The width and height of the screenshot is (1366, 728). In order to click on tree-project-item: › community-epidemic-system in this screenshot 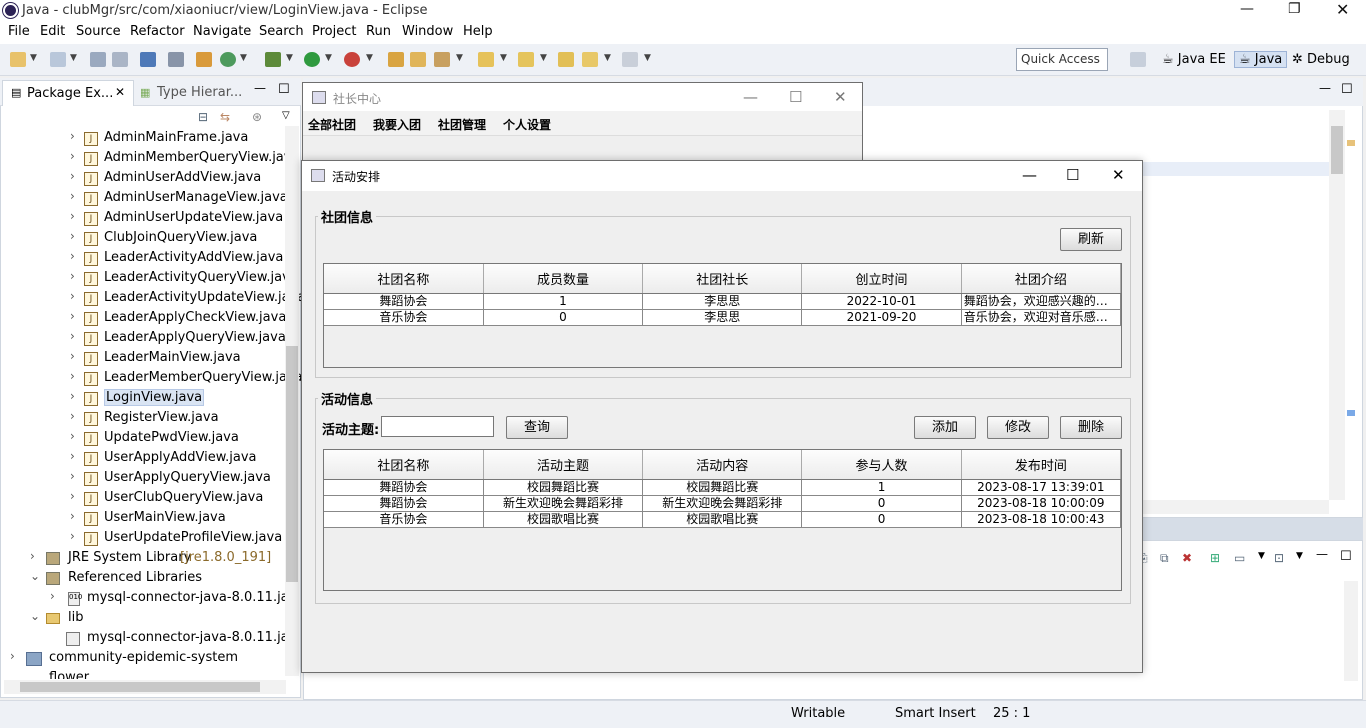, I will do `click(150, 659)`.